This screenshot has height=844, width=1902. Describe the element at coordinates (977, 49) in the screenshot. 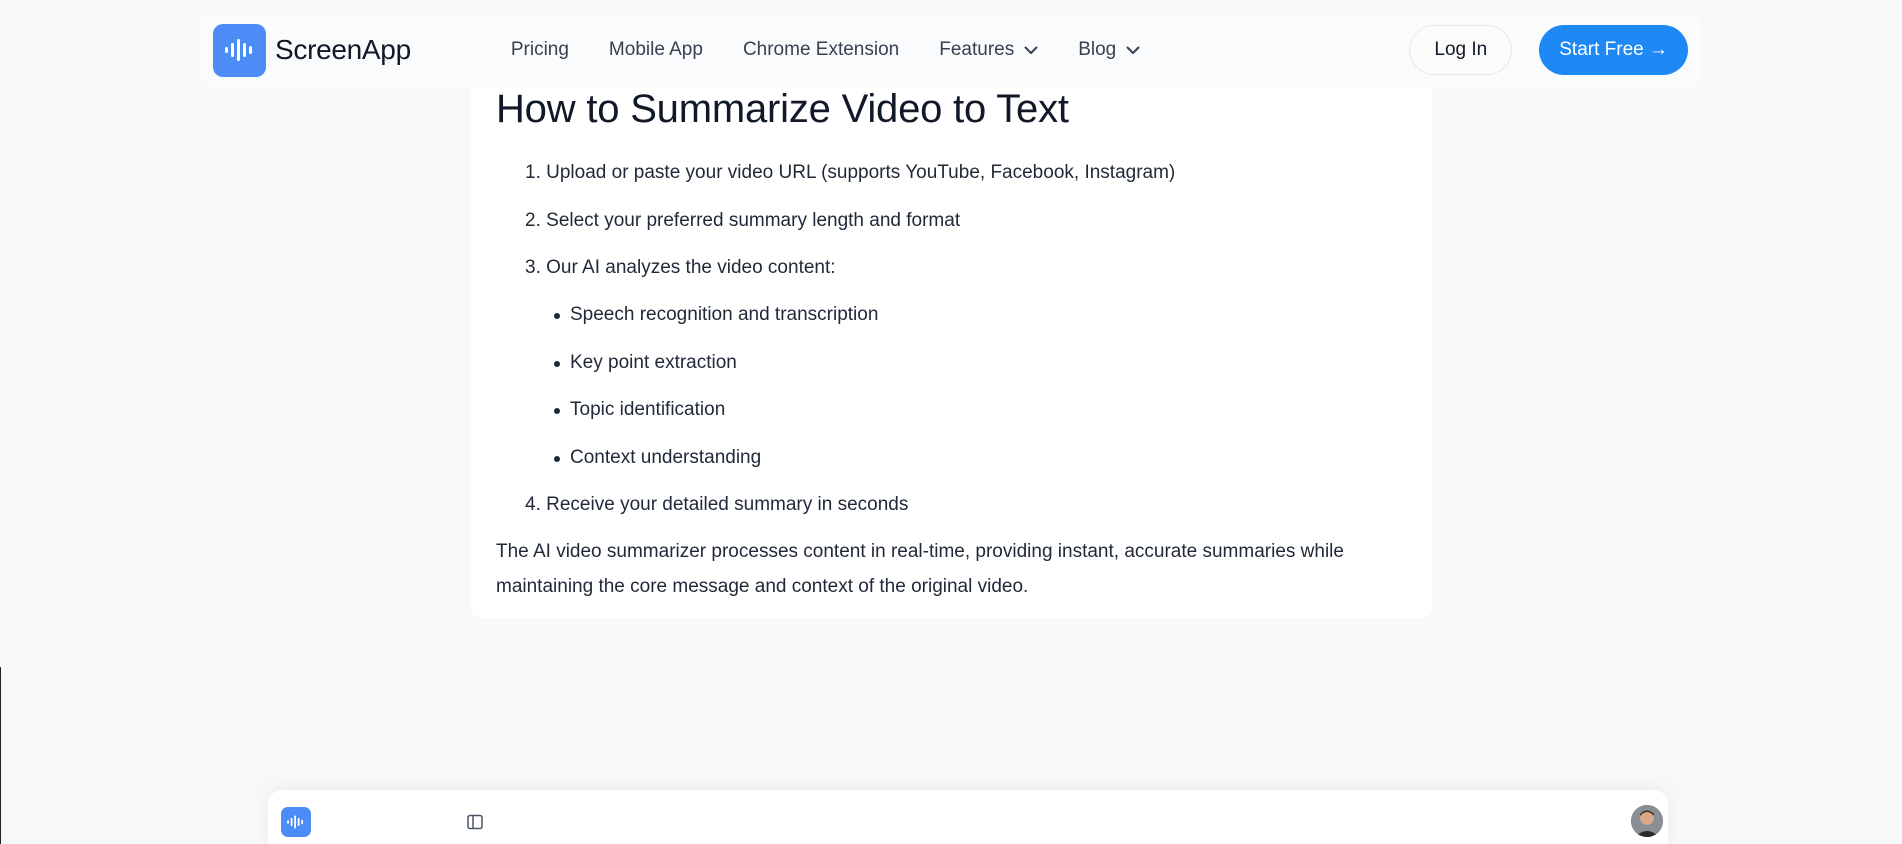

I see `nav-features-label: Features` at that location.